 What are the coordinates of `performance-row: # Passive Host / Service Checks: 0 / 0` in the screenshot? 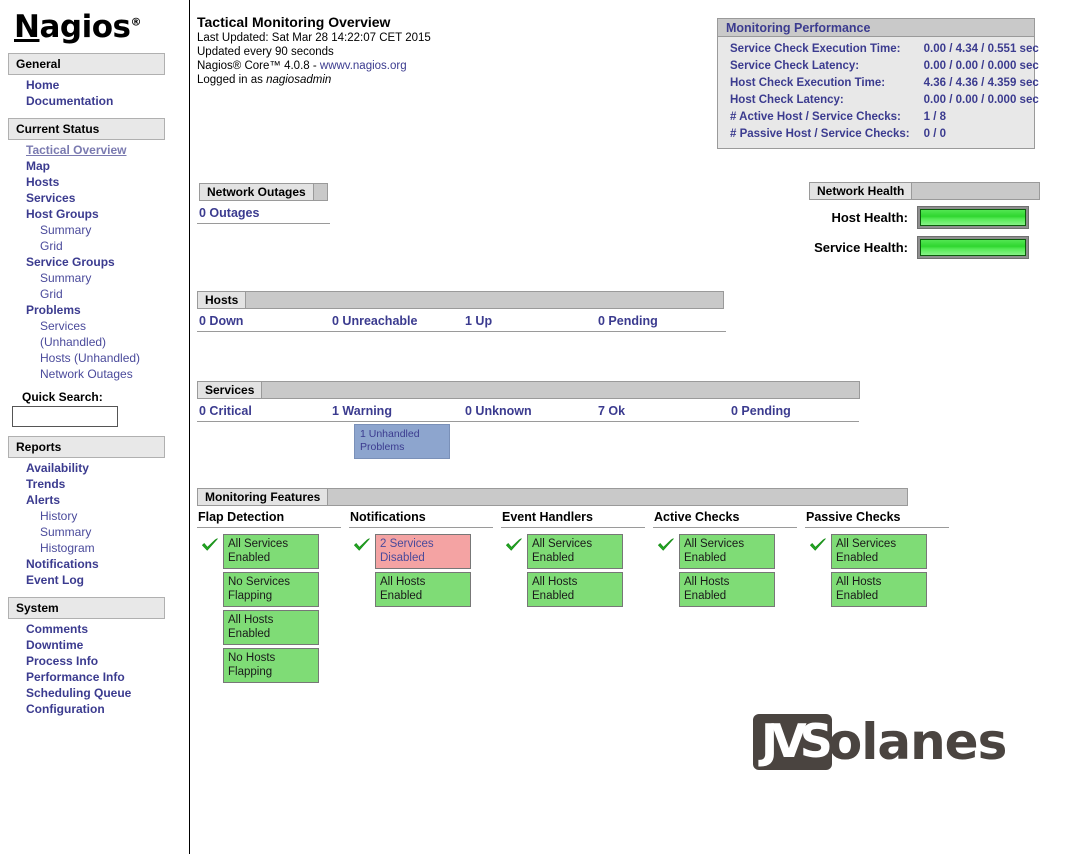 It's located at (881, 134).